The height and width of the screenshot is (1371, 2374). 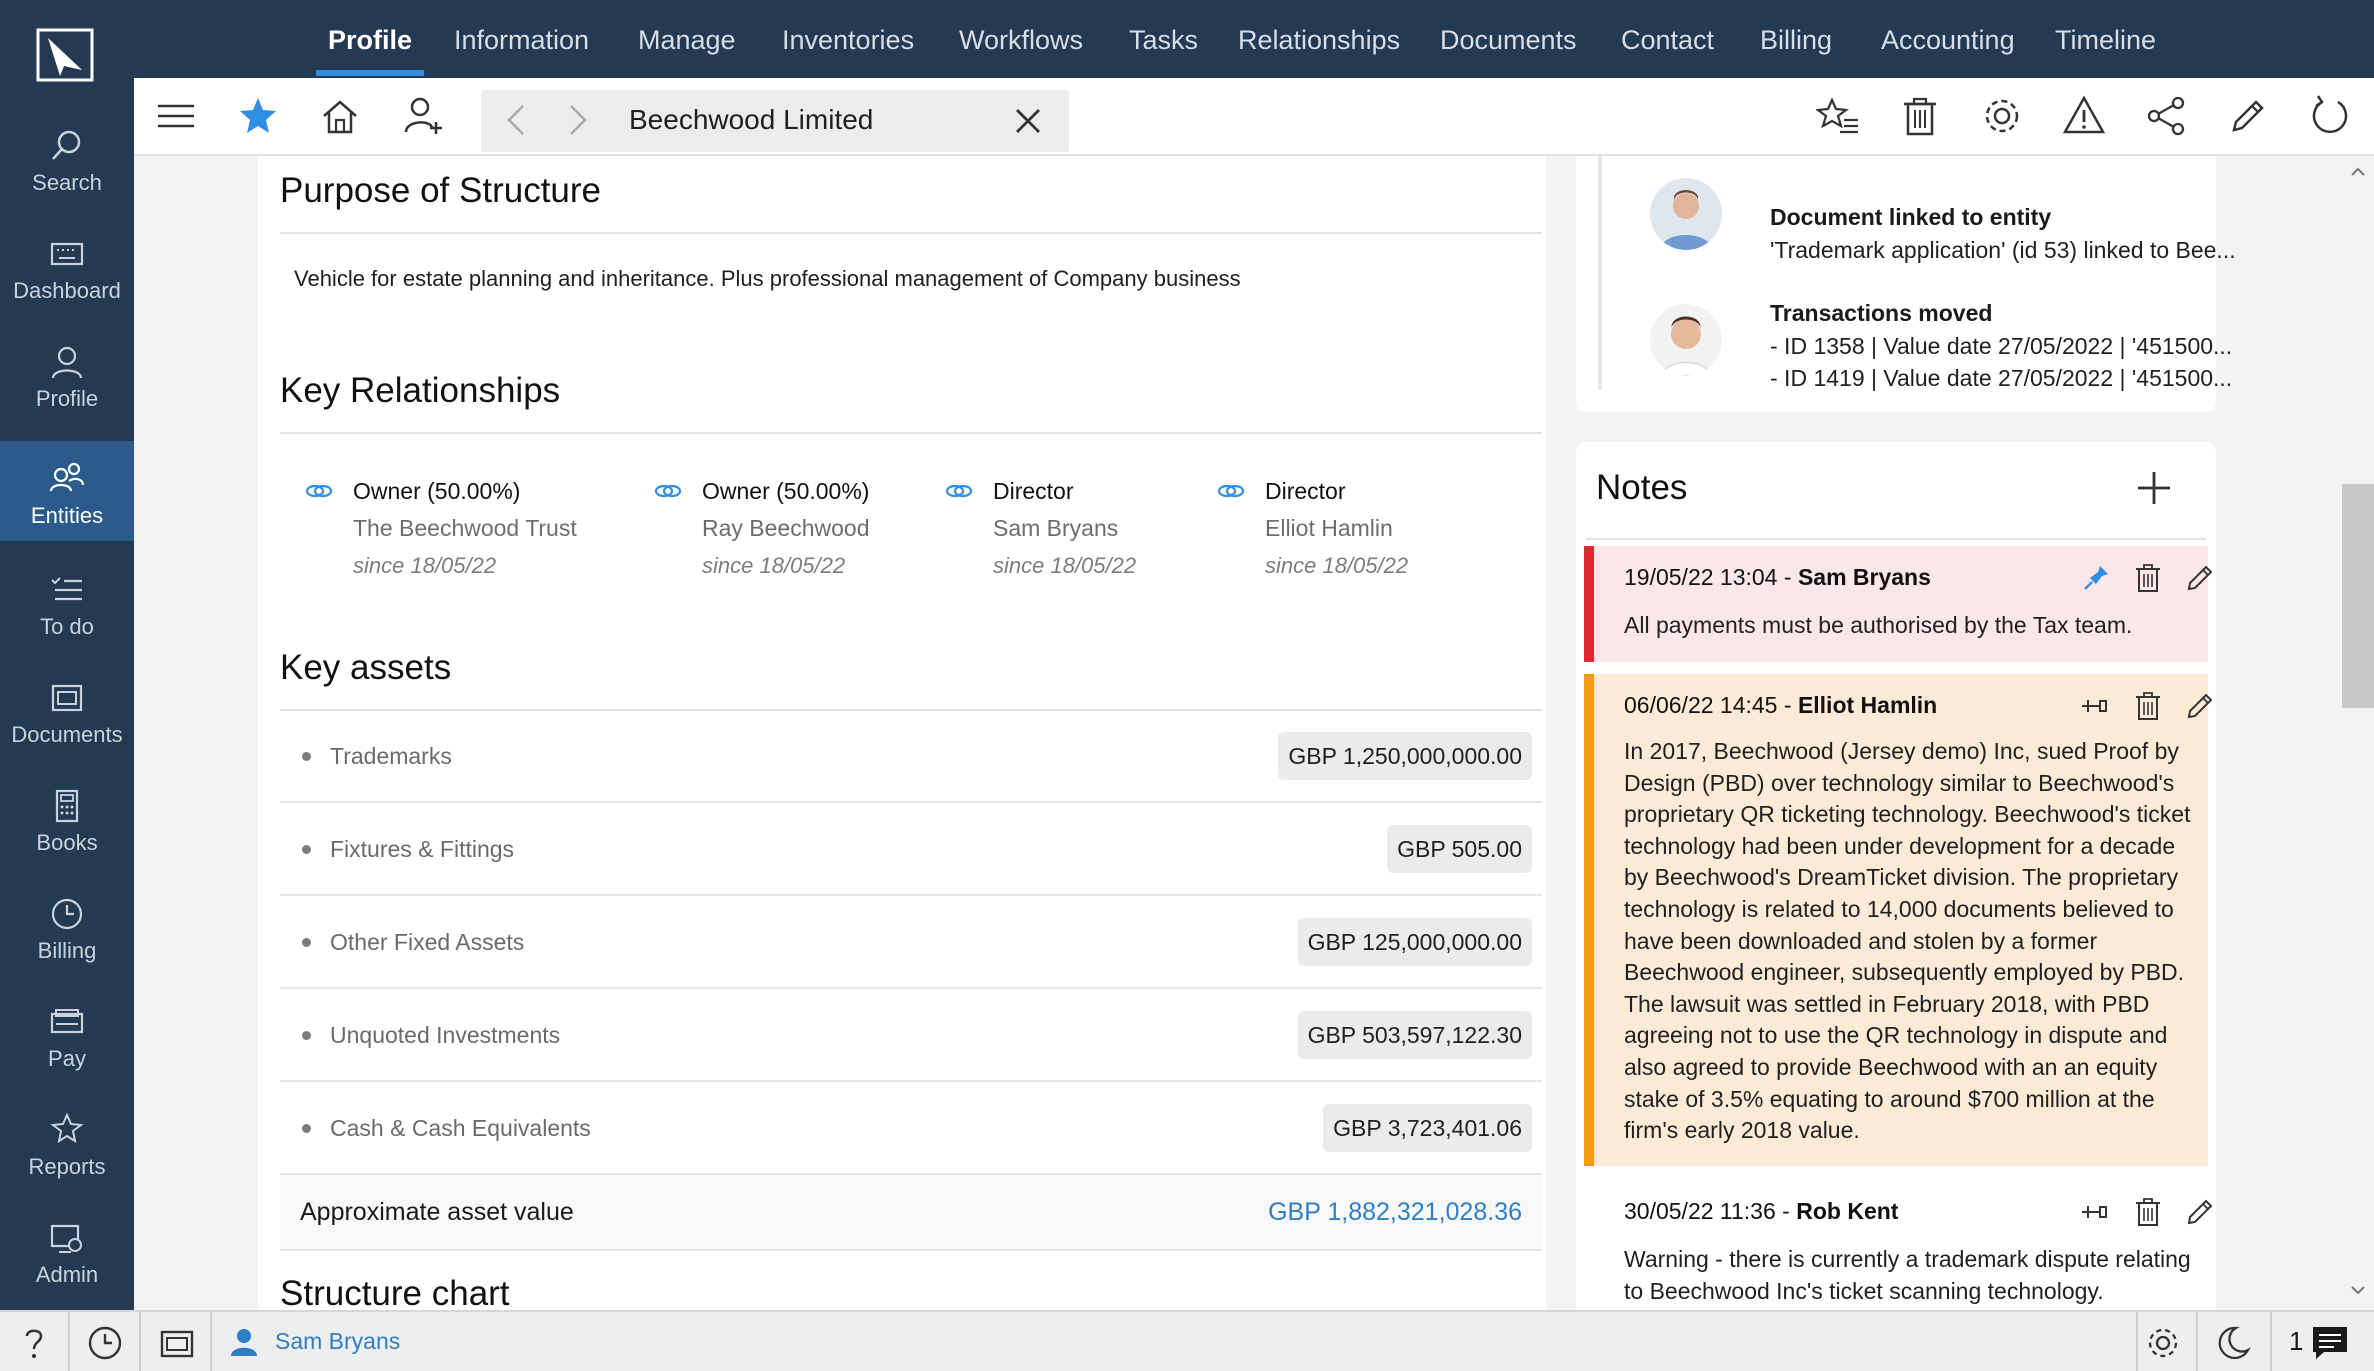 What do you see at coordinates (517, 120) in the screenshot?
I see `chevron-left-icon` at bounding box center [517, 120].